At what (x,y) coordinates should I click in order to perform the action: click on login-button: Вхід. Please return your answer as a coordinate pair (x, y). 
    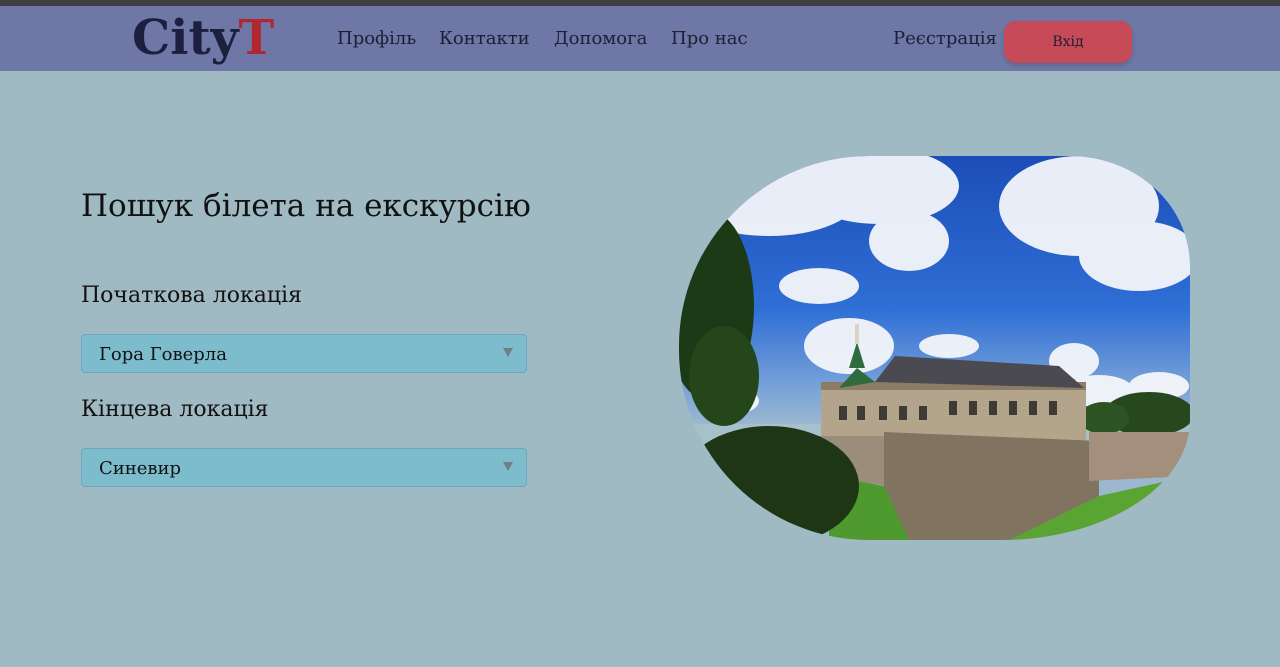
    Looking at the image, I should click on (1068, 42).